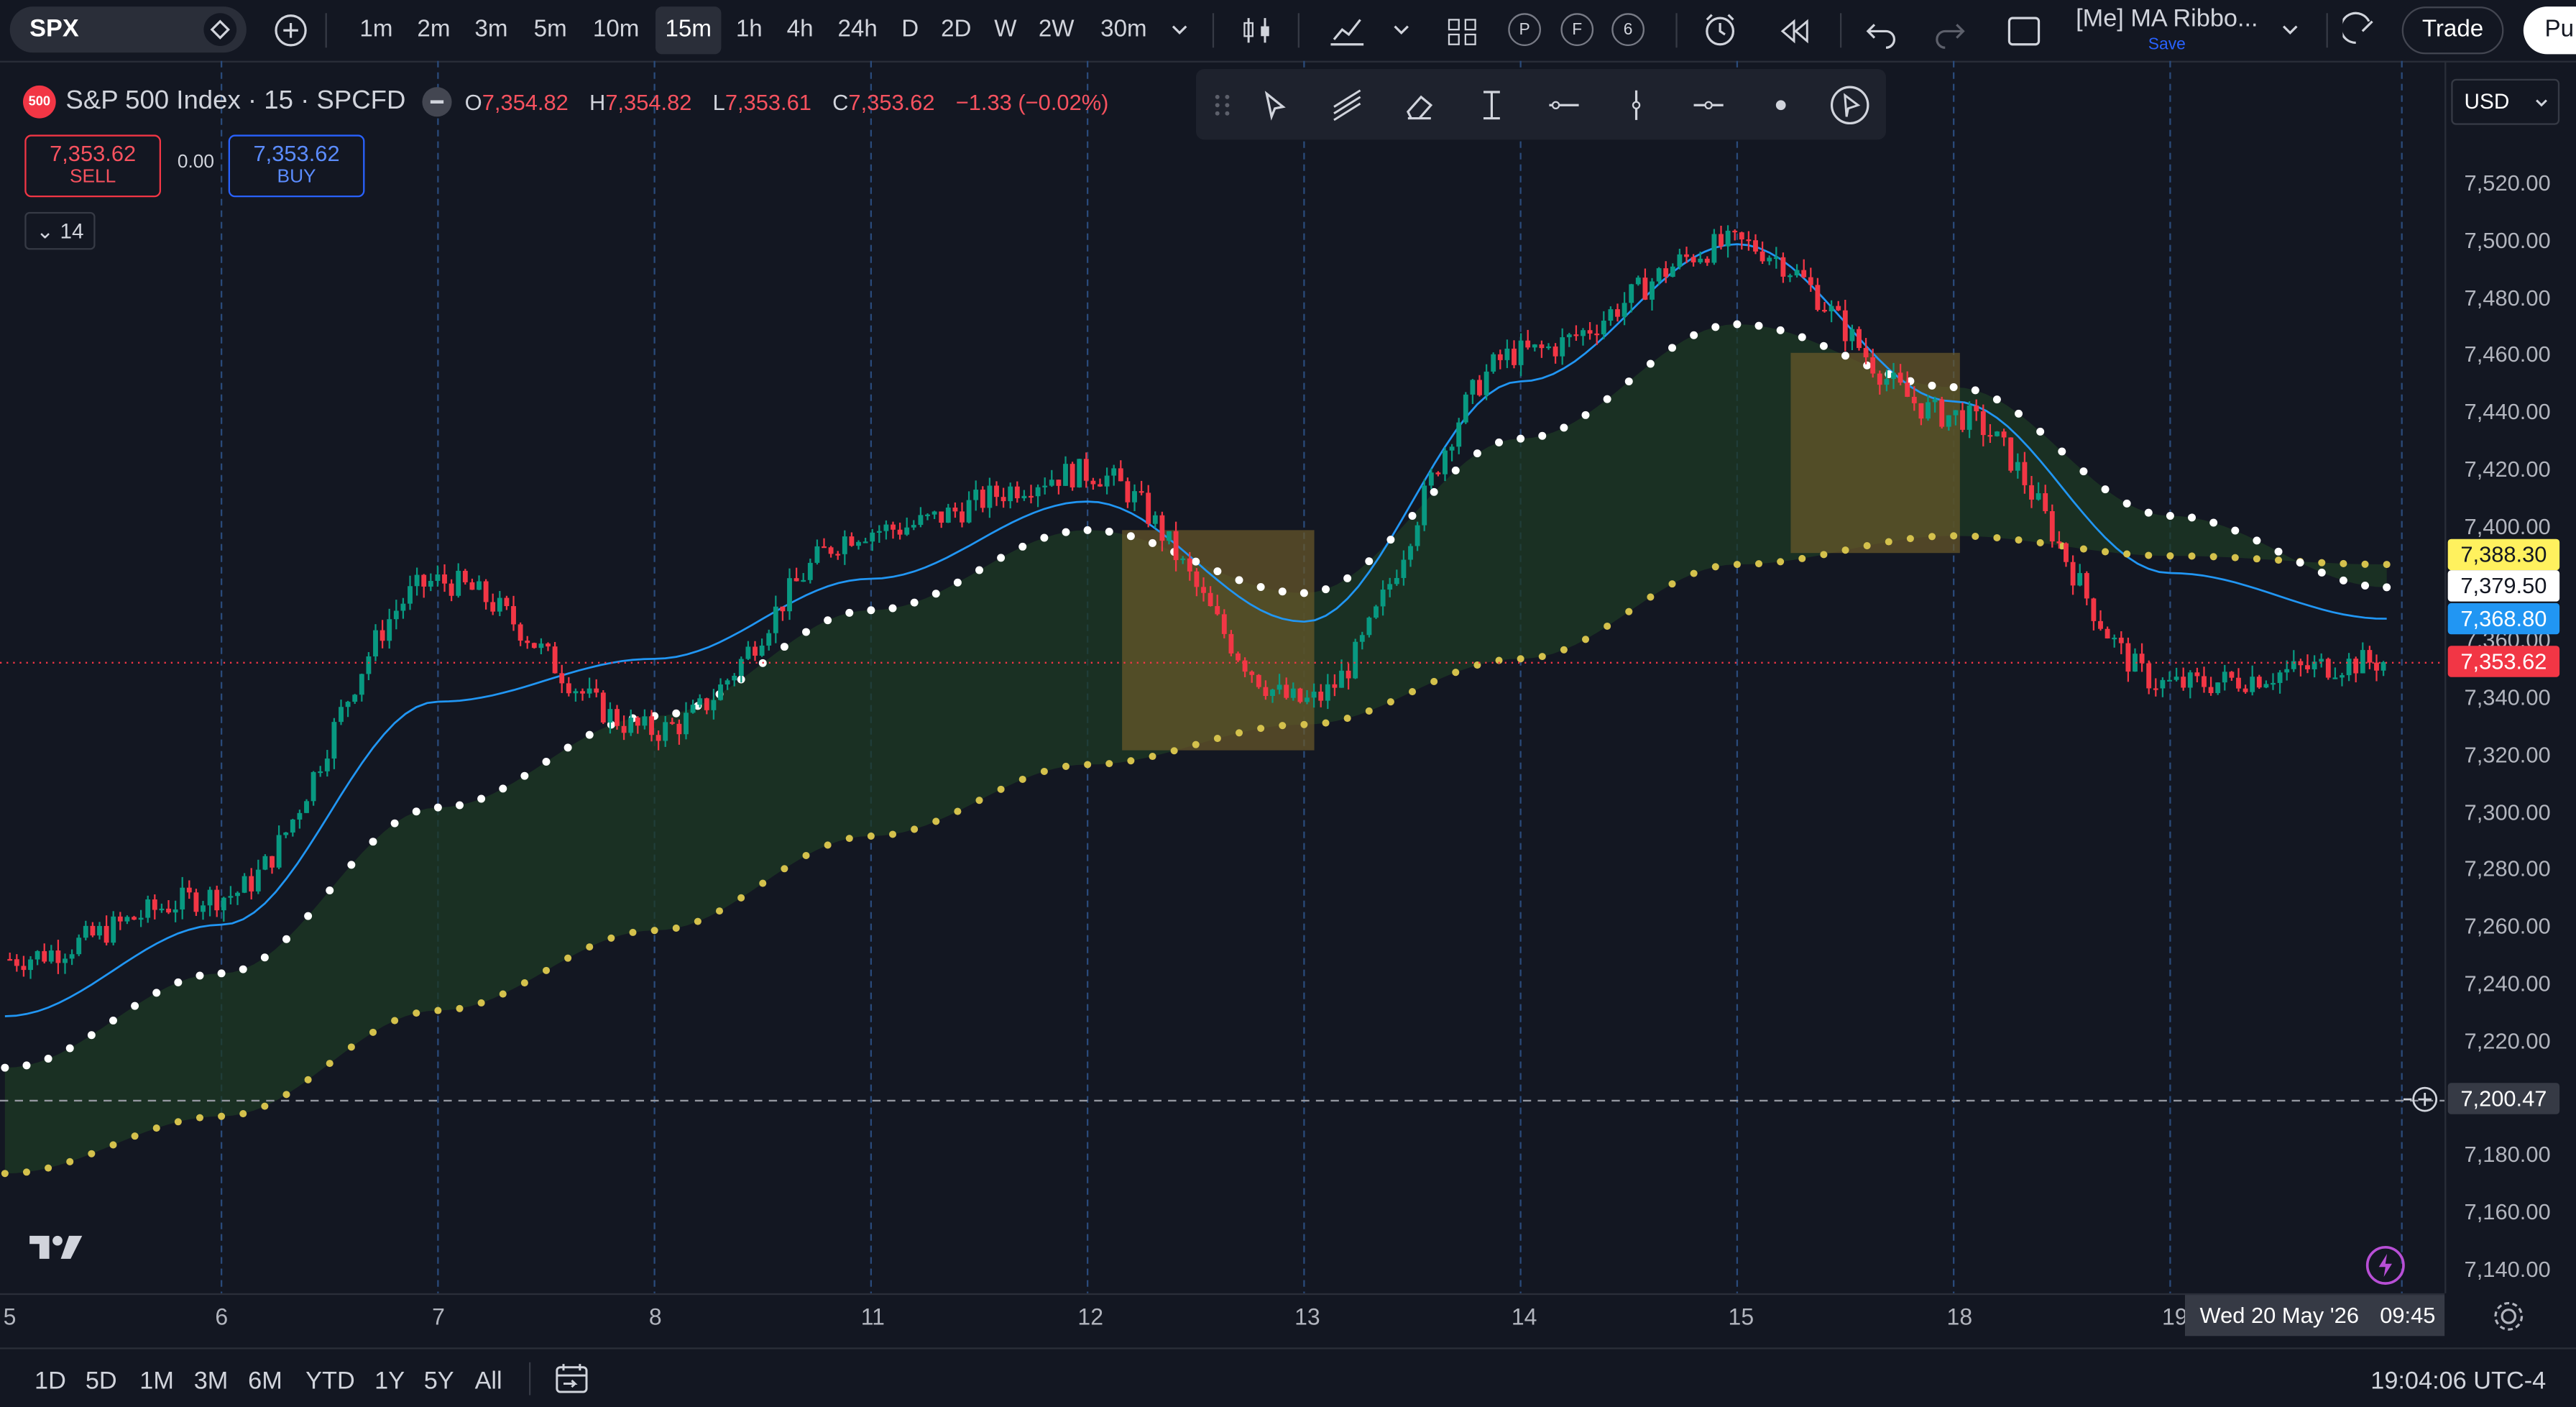 This screenshot has width=2576, height=1407. Describe the element at coordinates (749, 30) in the screenshot. I see `interval-1h: 1h` at that location.